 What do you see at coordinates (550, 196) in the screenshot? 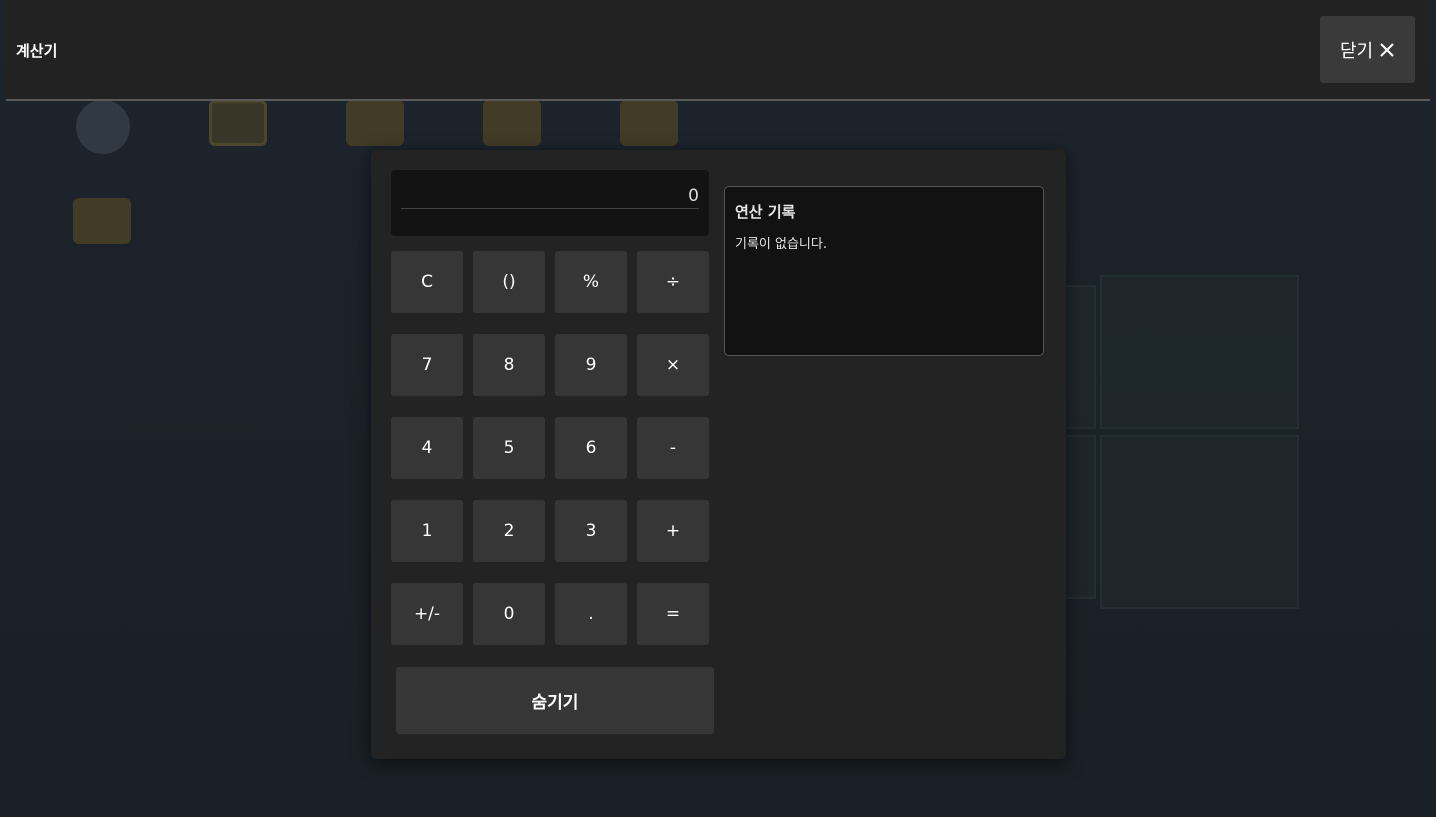
I see `display-input` at bounding box center [550, 196].